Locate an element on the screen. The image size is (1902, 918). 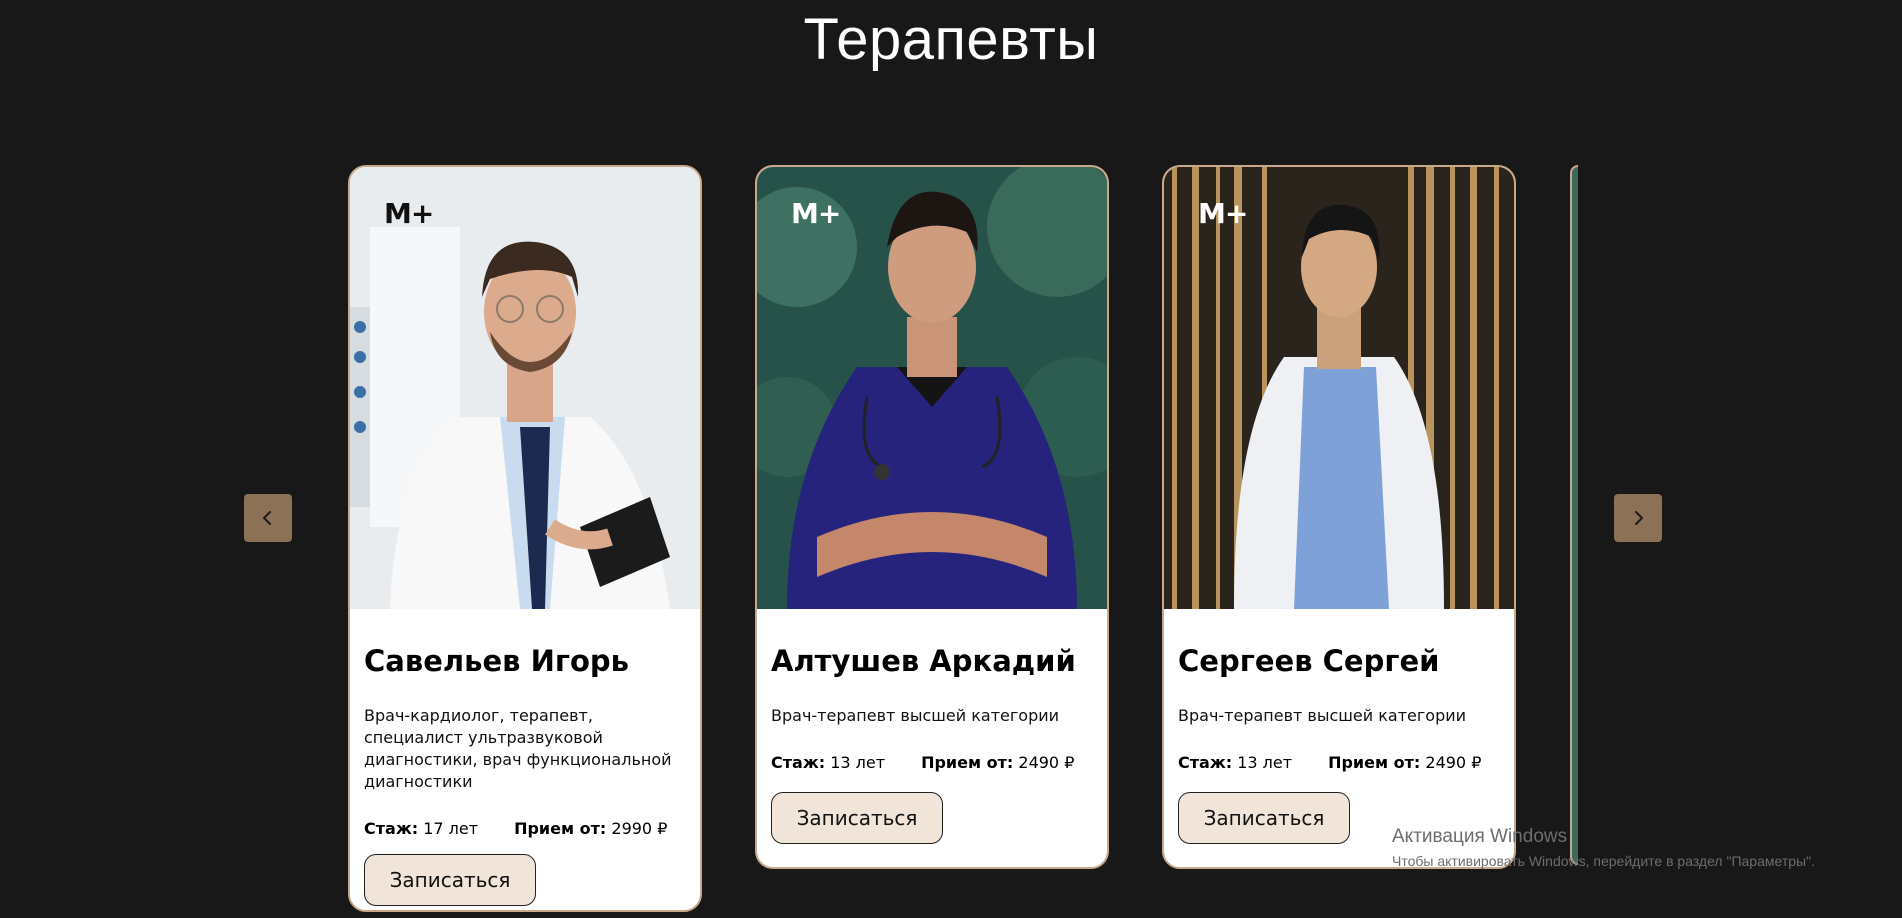
chevron-left-icon is located at coordinates (267, 518).